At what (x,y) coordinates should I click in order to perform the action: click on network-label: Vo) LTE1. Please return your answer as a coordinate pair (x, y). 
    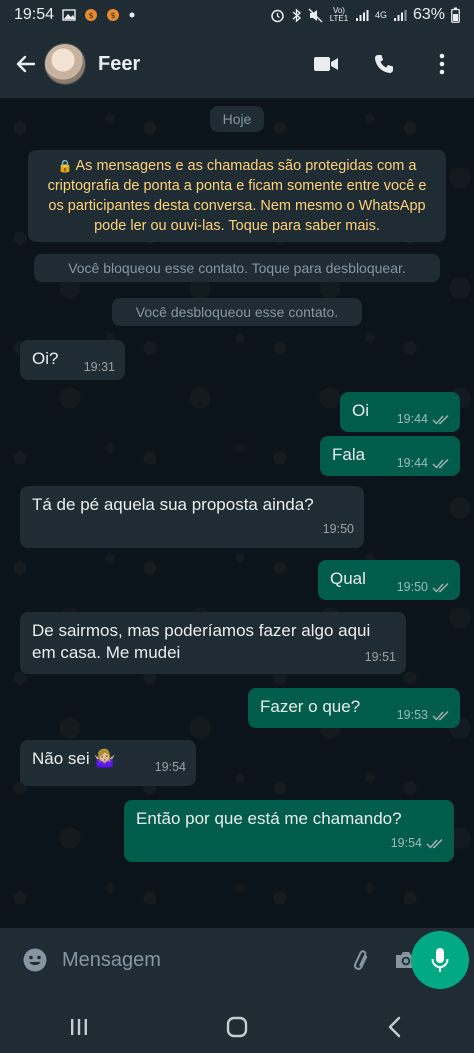
    Looking at the image, I should click on (339, 14).